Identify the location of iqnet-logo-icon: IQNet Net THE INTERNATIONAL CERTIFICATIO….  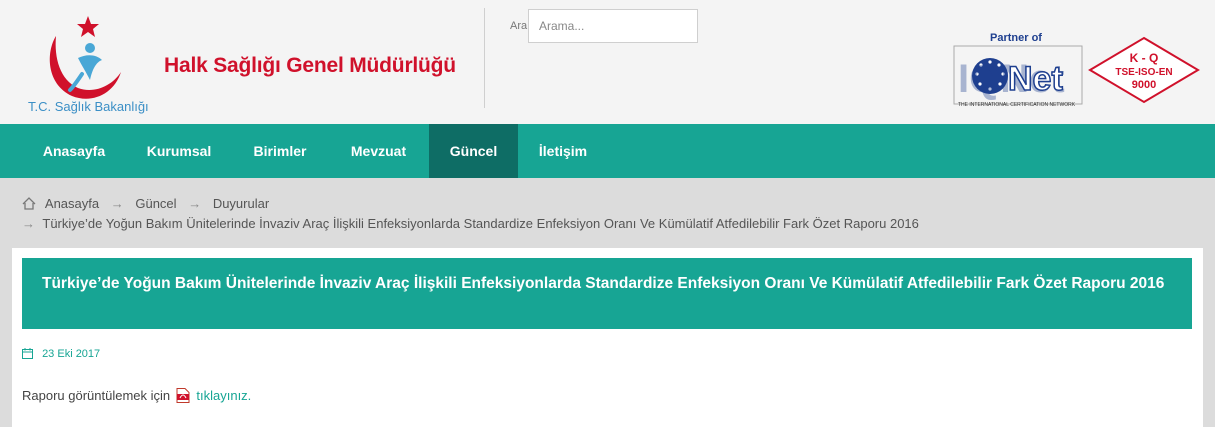
(1076, 72).